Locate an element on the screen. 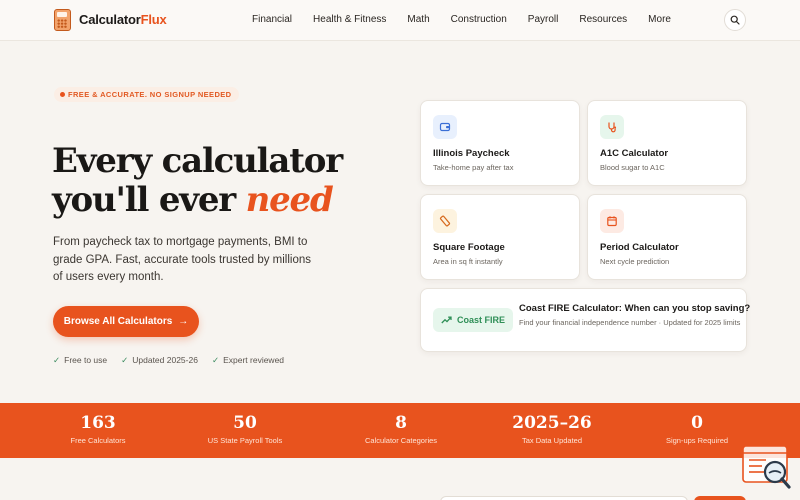 This screenshot has width=800, height=500. hero-badge: FREE & ACCURATE. NO SIGNUP NEEDED is located at coordinates (146, 94).